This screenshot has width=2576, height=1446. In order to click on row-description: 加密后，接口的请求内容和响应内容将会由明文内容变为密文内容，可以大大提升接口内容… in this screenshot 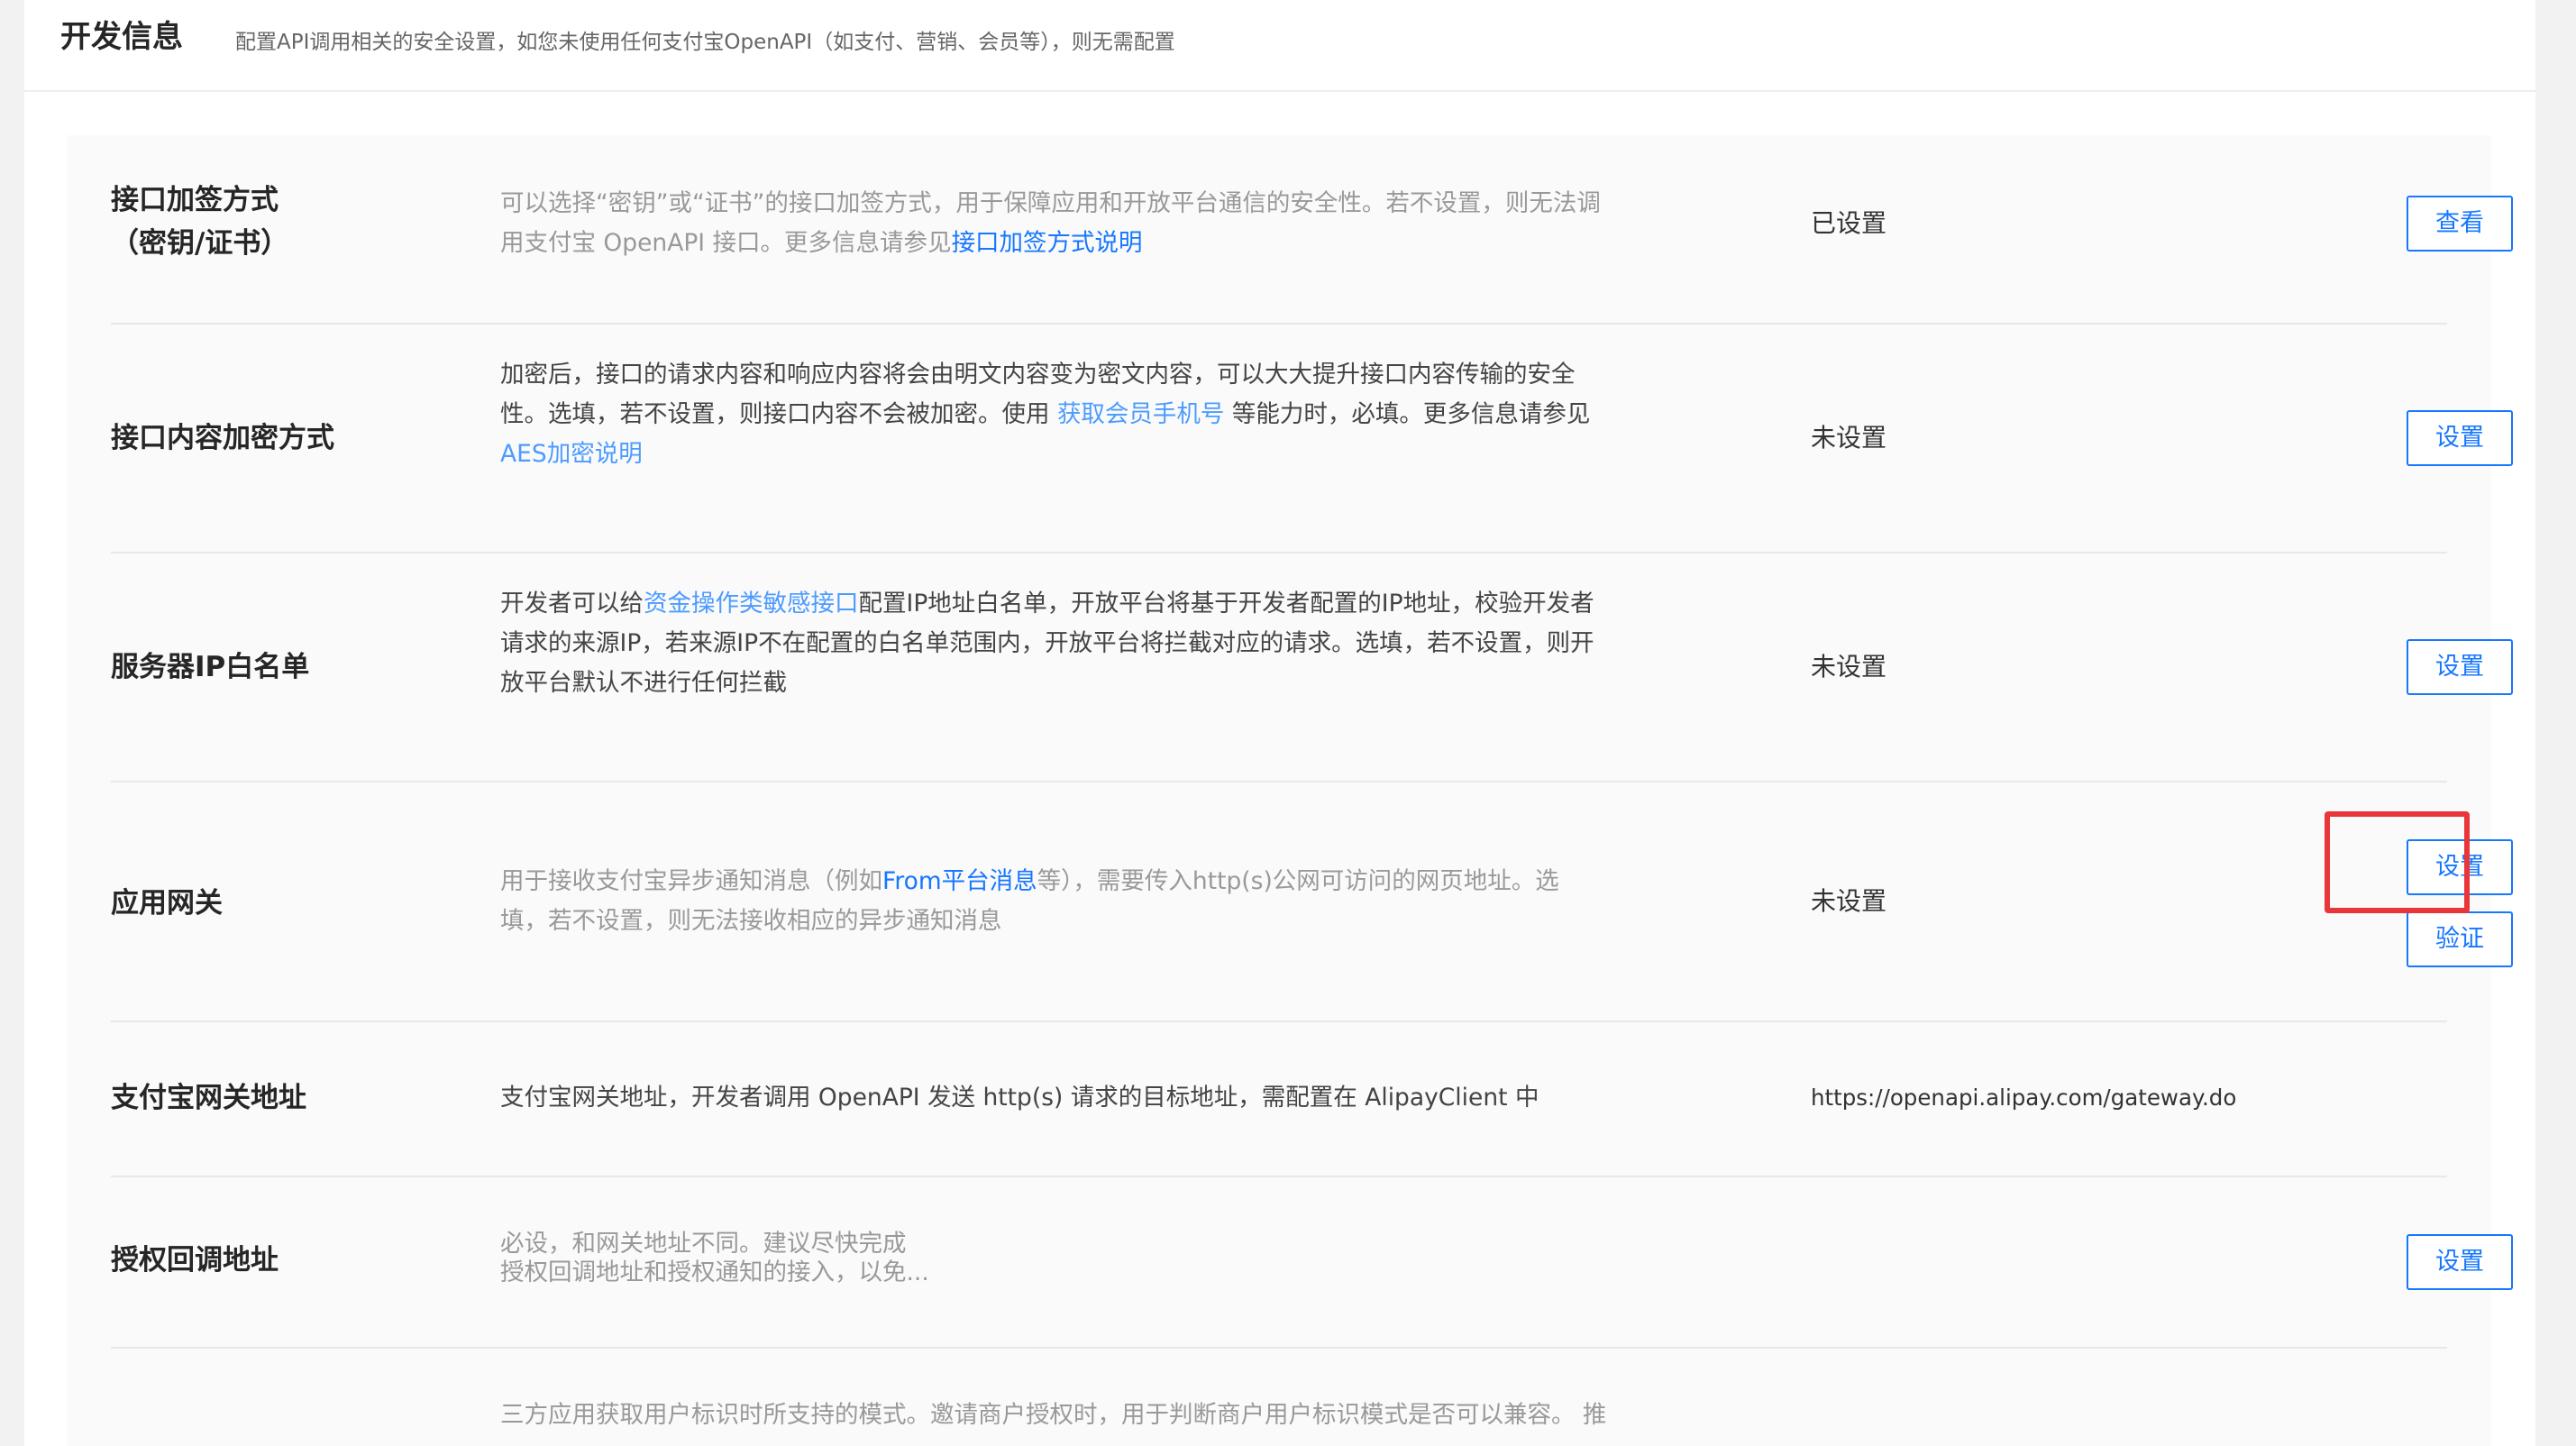, I will do `click(1095, 414)`.